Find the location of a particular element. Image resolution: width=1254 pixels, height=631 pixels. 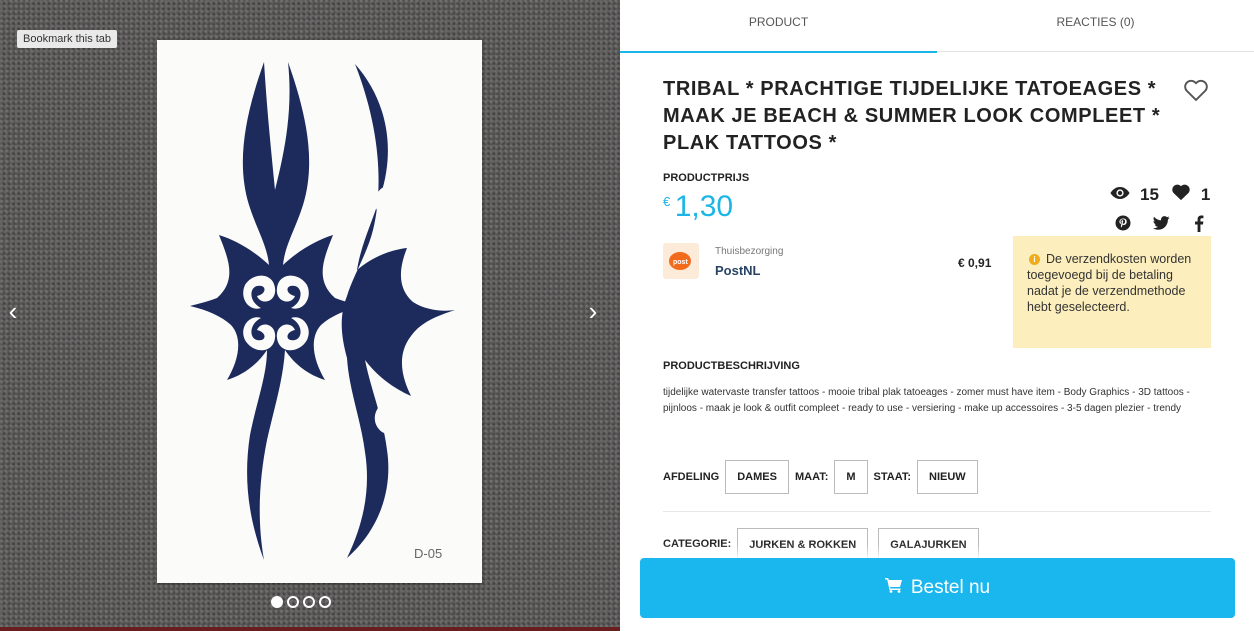

previous-image-button: ‹ is located at coordinates (14, 311).